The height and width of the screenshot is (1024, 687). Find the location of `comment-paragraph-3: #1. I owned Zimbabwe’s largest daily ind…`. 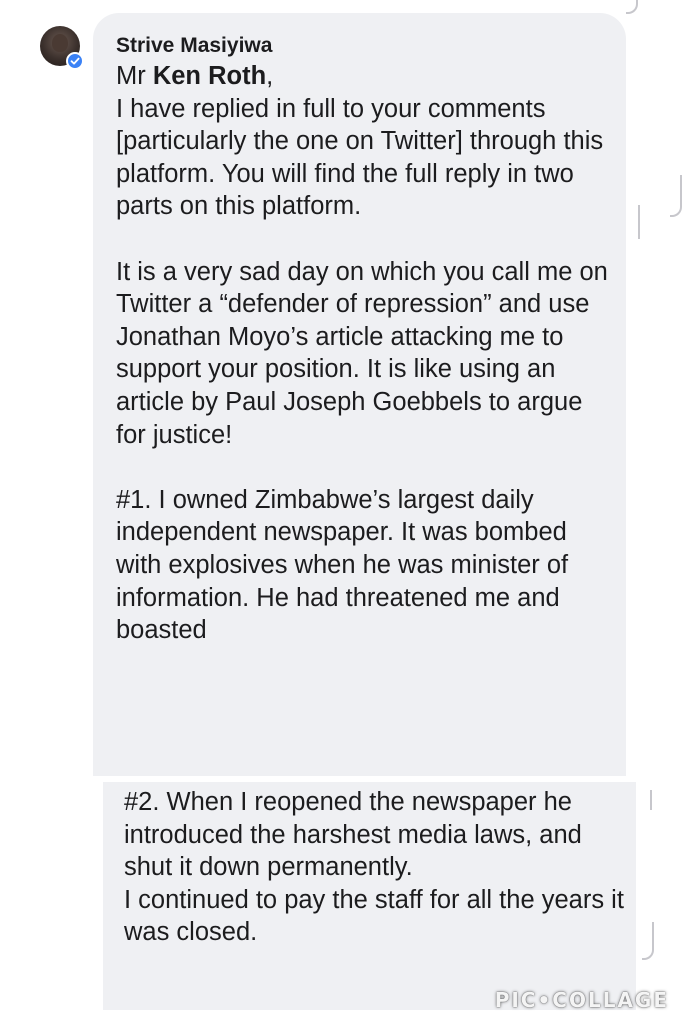

comment-paragraph-3: #1. I owned Zimbabwe’s largest daily ind… is located at coordinates (346, 565).